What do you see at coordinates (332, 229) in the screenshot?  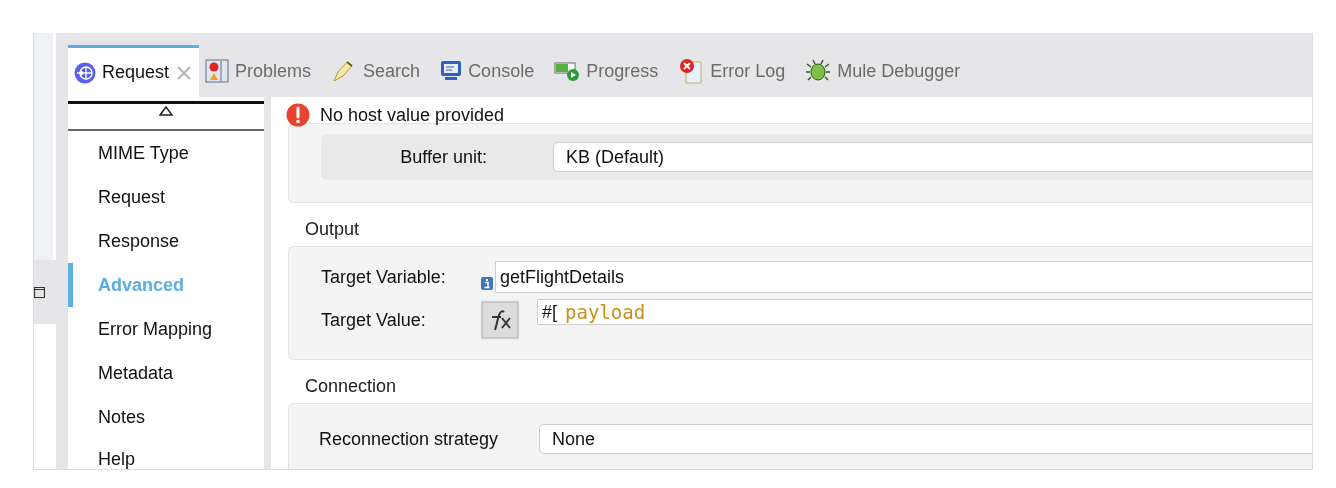 I see `section-title: Output` at bounding box center [332, 229].